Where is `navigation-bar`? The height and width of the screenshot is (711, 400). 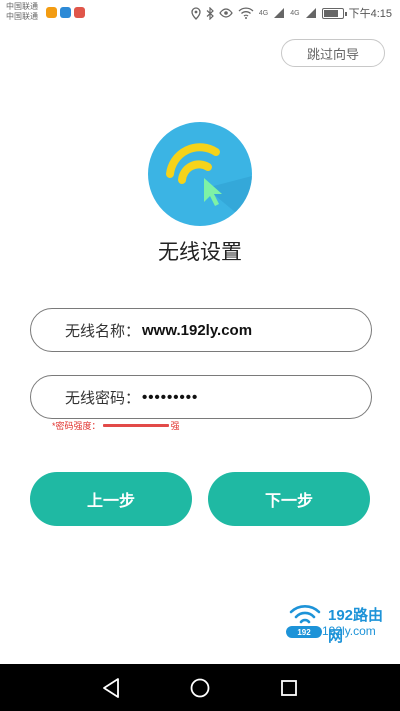 navigation-bar is located at coordinates (200, 687).